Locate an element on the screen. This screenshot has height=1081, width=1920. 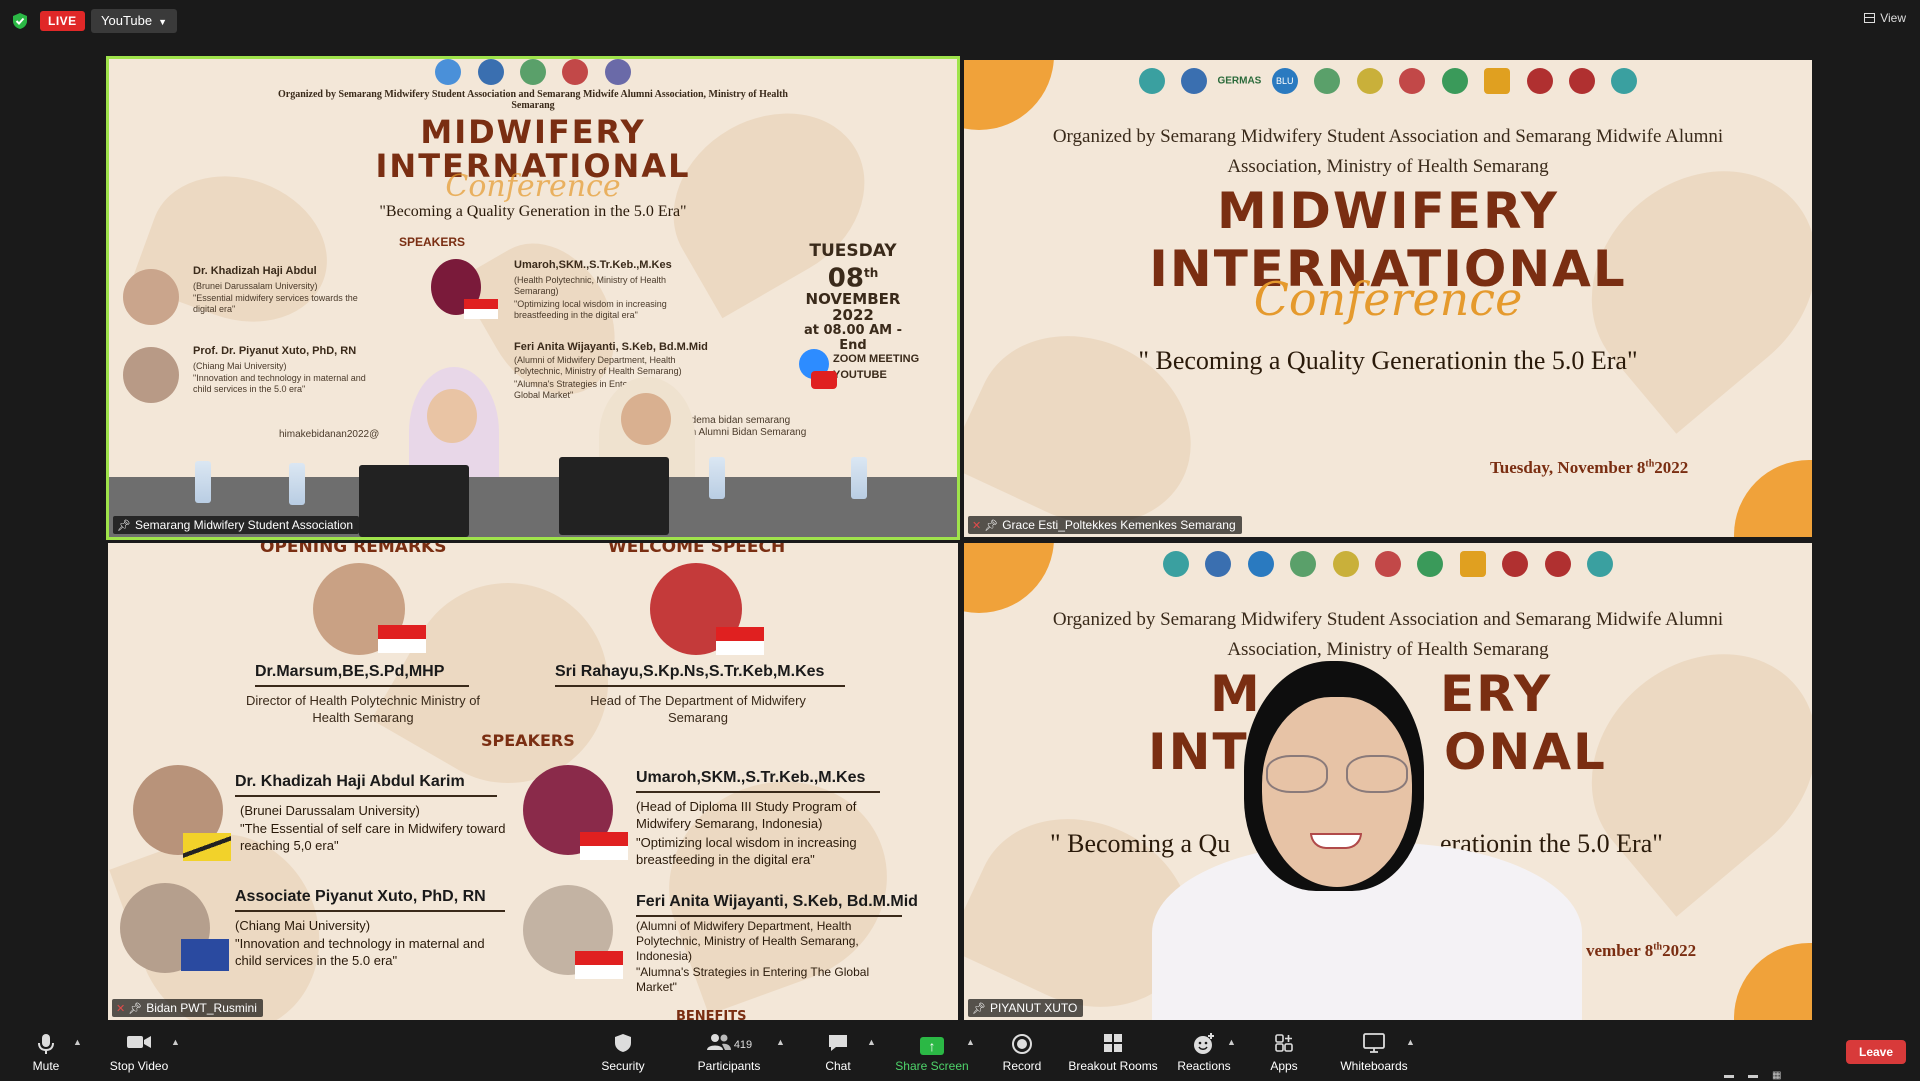
record-label: Record is located at coordinates (1022, 1066).